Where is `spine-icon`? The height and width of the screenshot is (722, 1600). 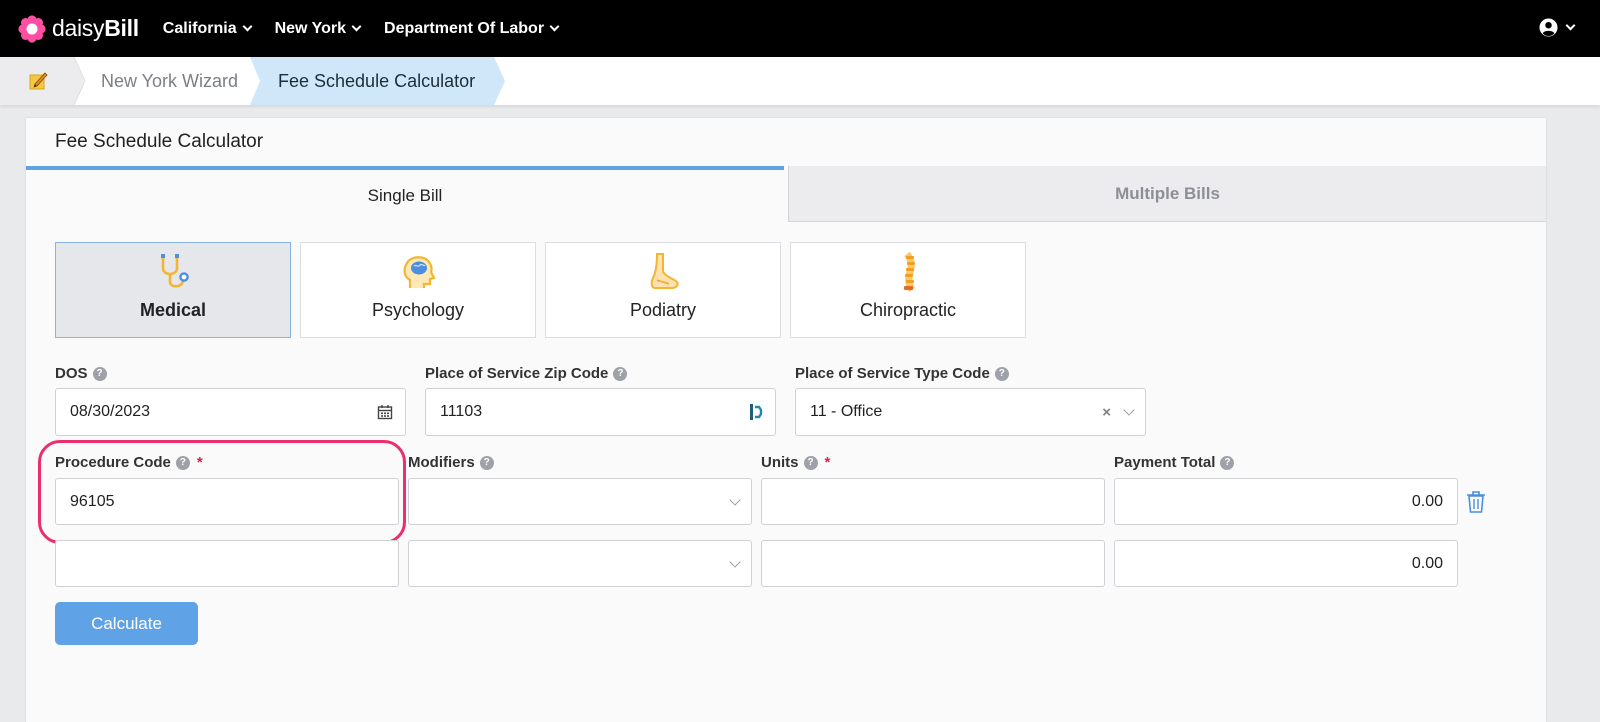 spine-icon is located at coordinates (910, 272).